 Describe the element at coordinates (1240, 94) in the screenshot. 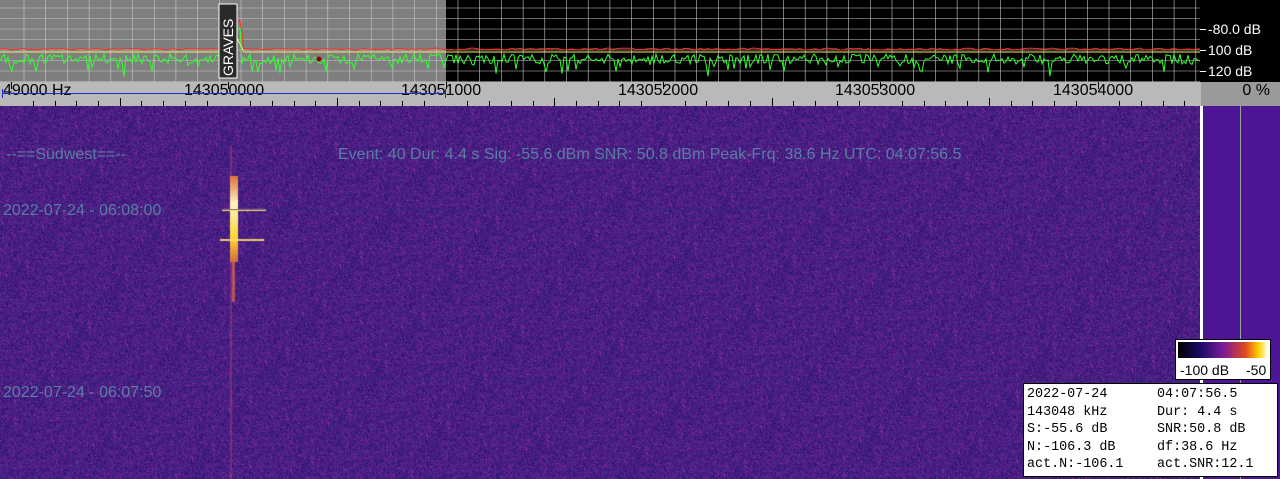

I see `percent-display: 0 %` at that location.